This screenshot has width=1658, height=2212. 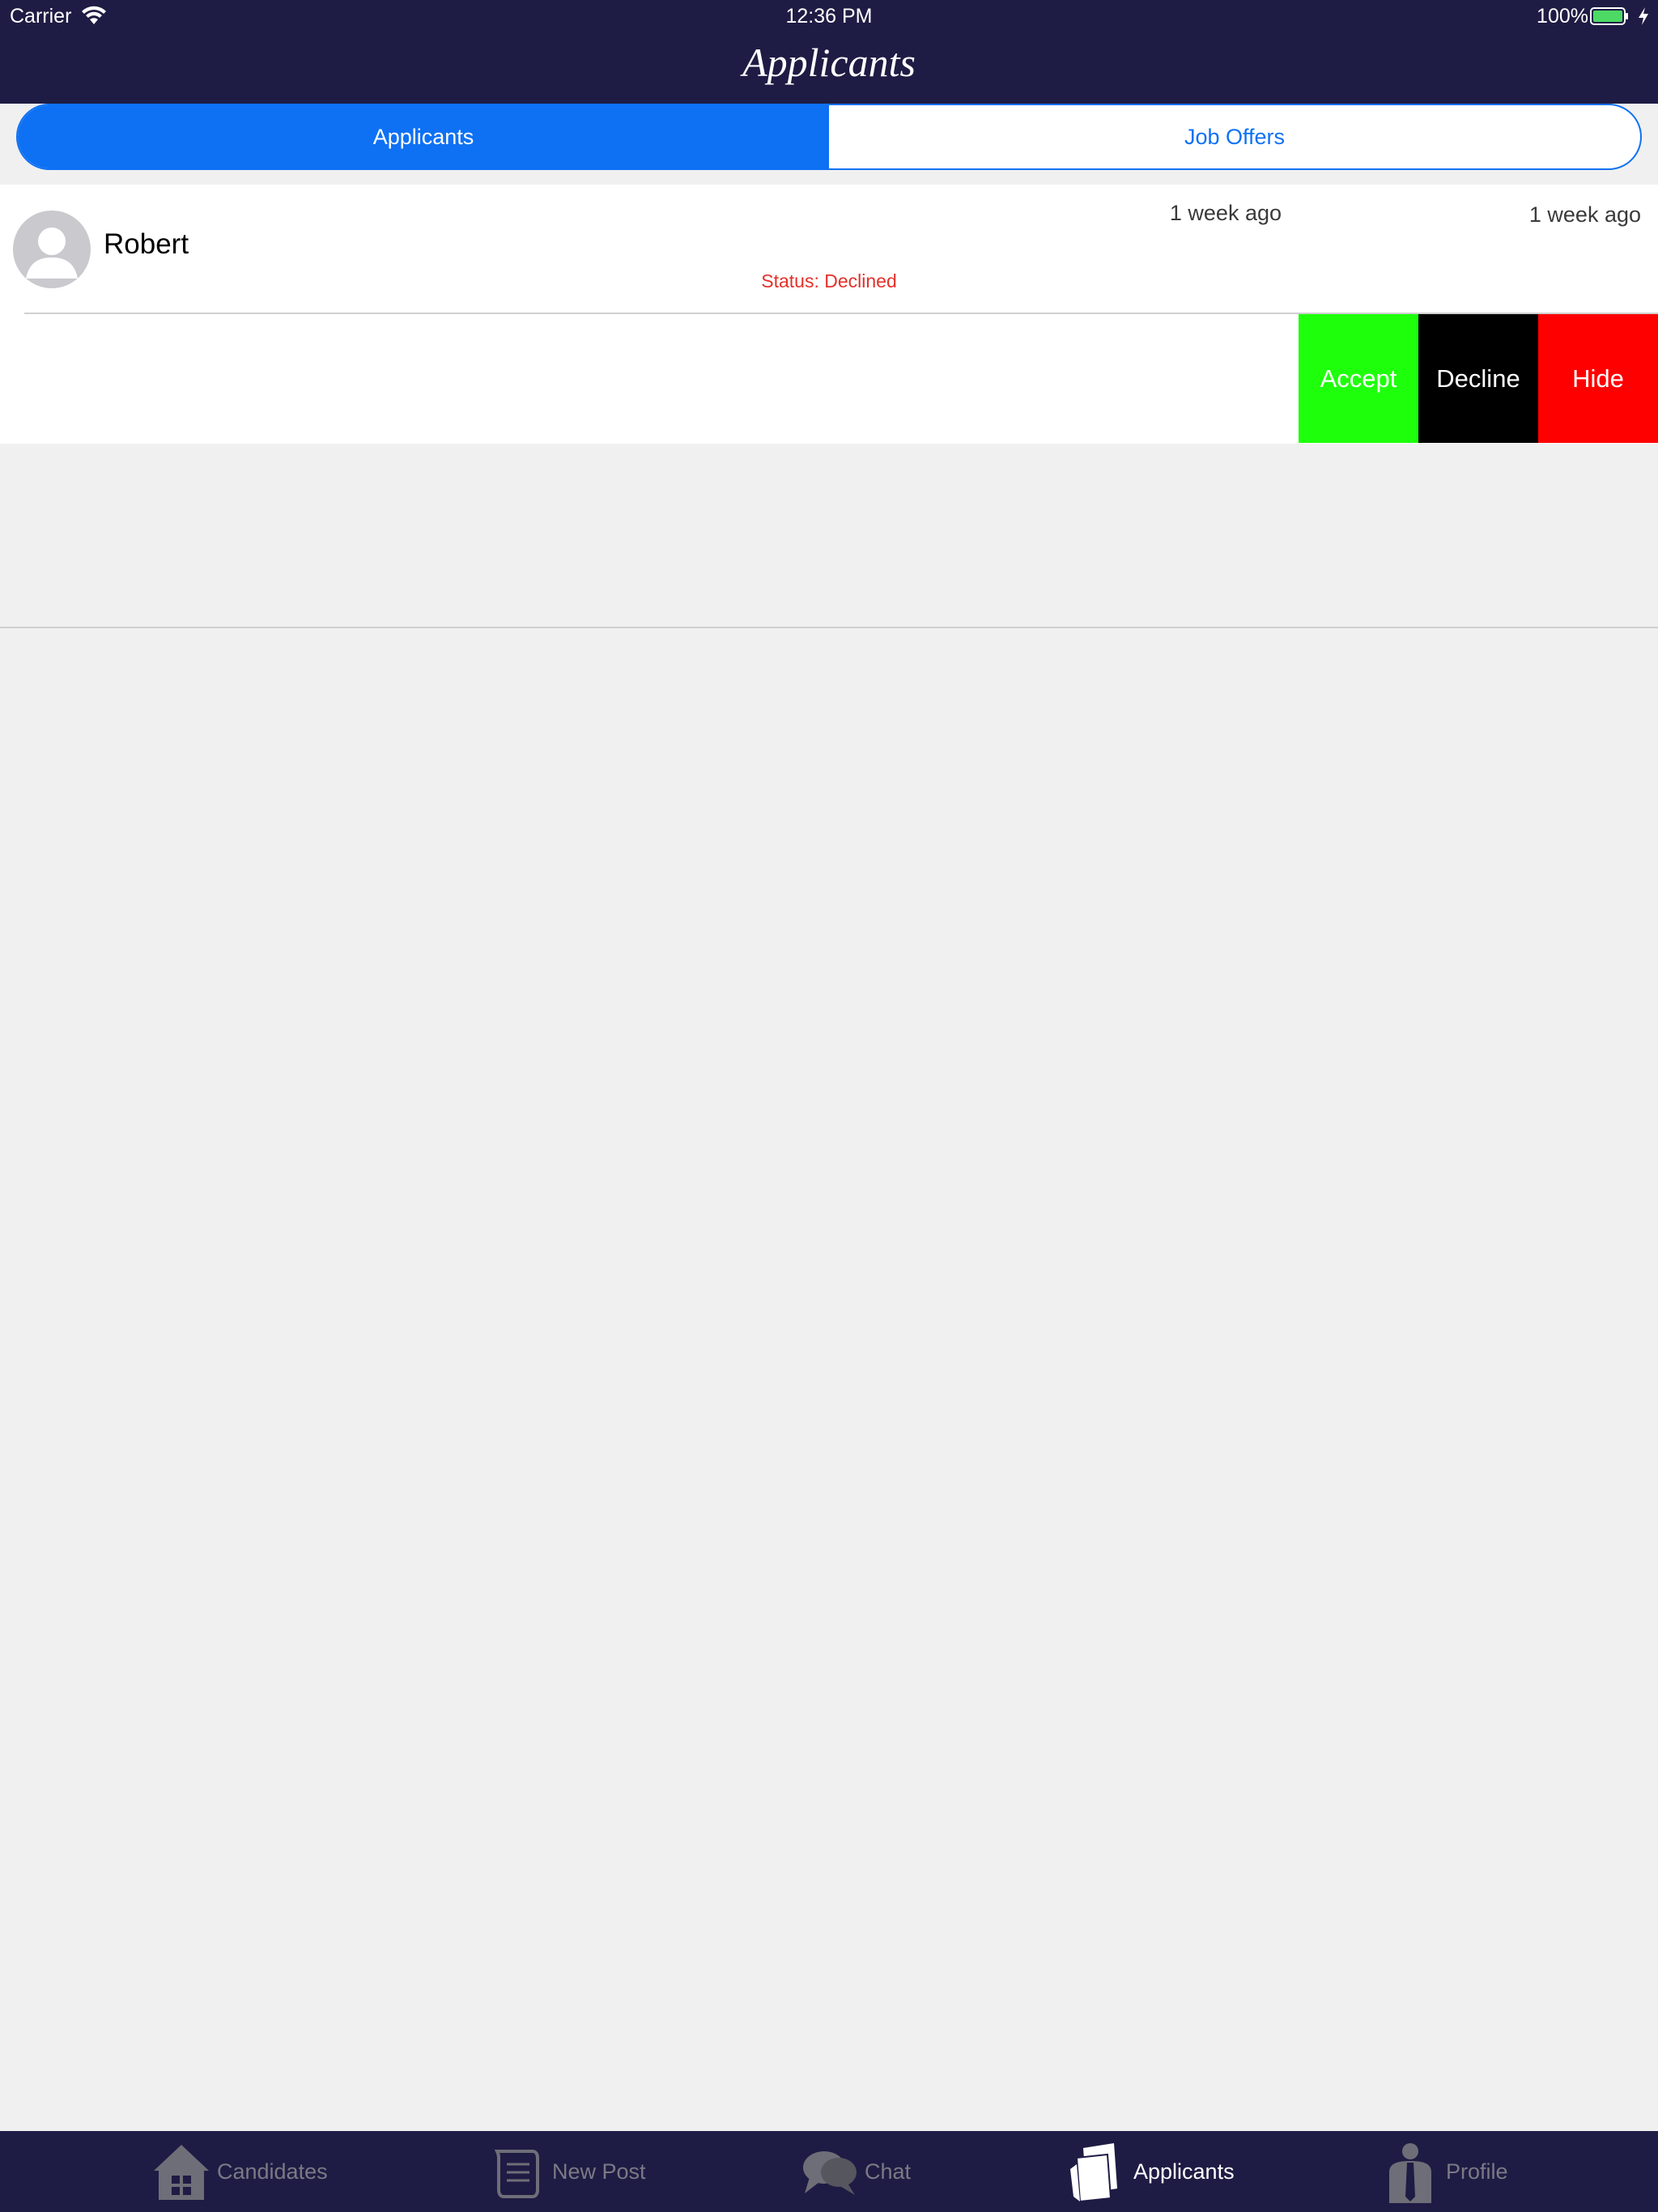 I want to click on battery-percent: 100%, so click(x=1562, y=16).